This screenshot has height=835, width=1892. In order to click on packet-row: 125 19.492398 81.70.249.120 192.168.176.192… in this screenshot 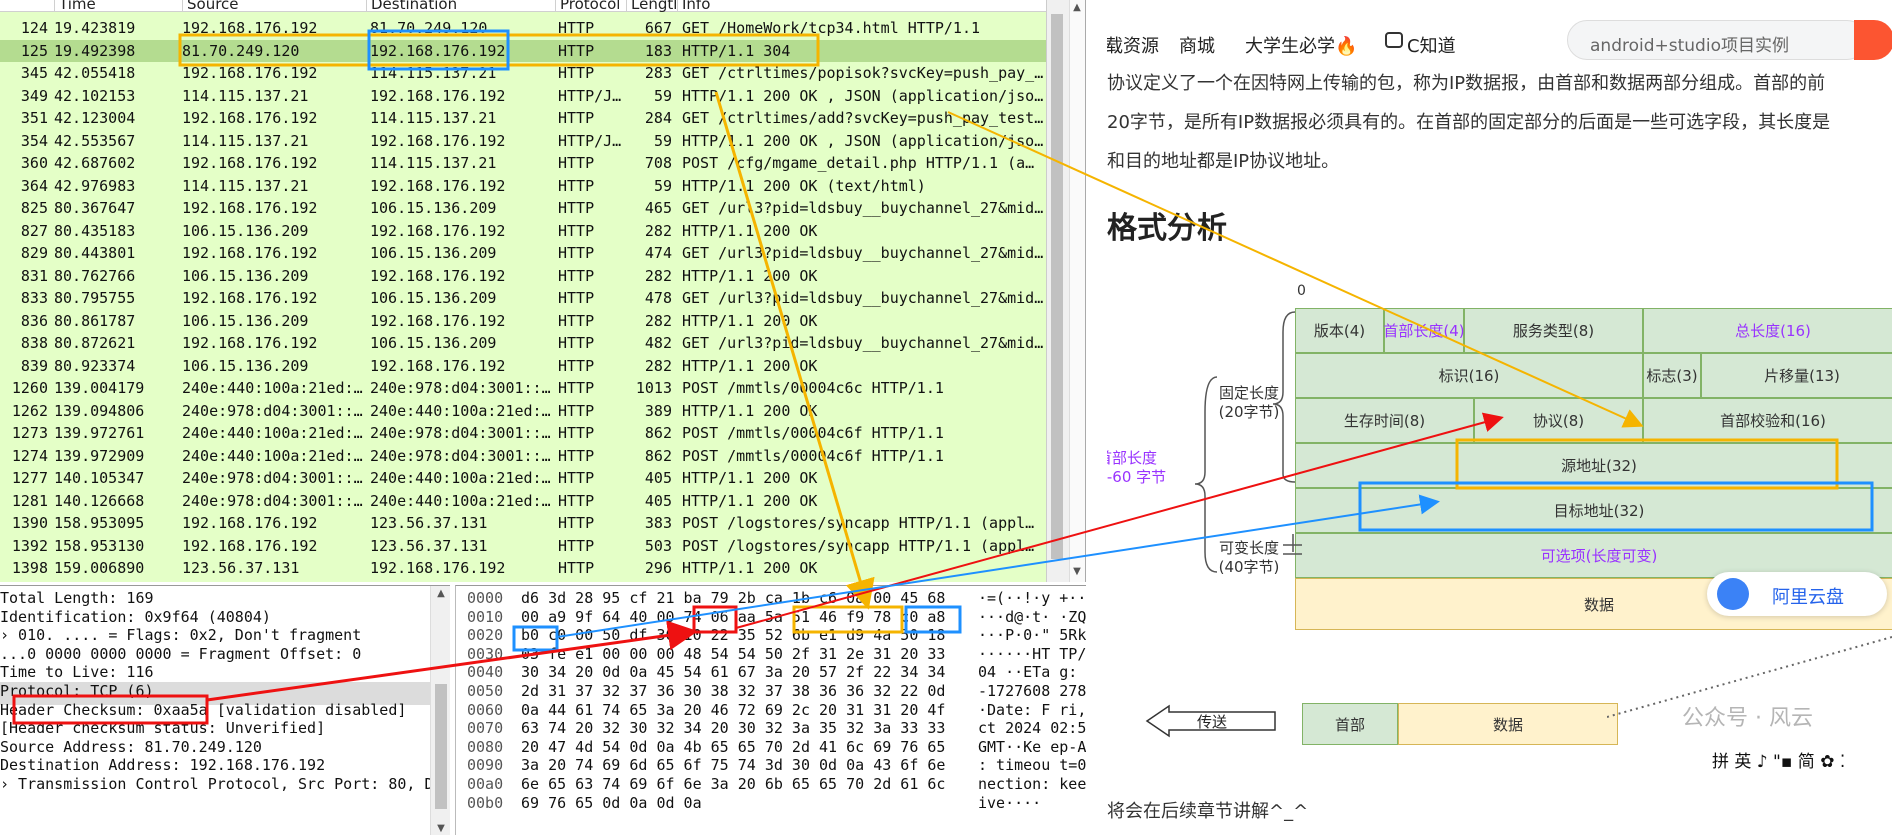, I will do `click(523, 50)`.